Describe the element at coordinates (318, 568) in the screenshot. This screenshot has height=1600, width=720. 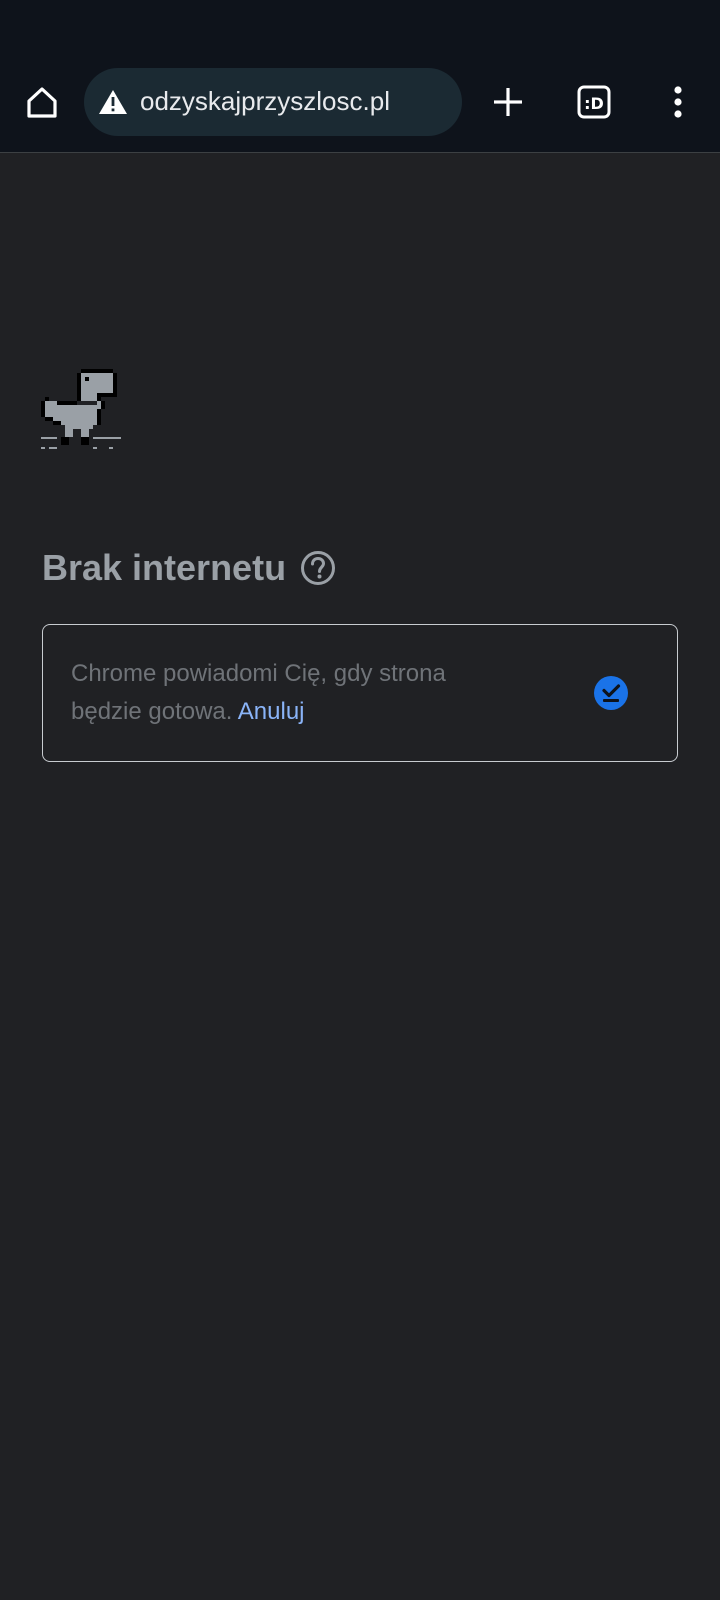
I see `help-icon` at that location.